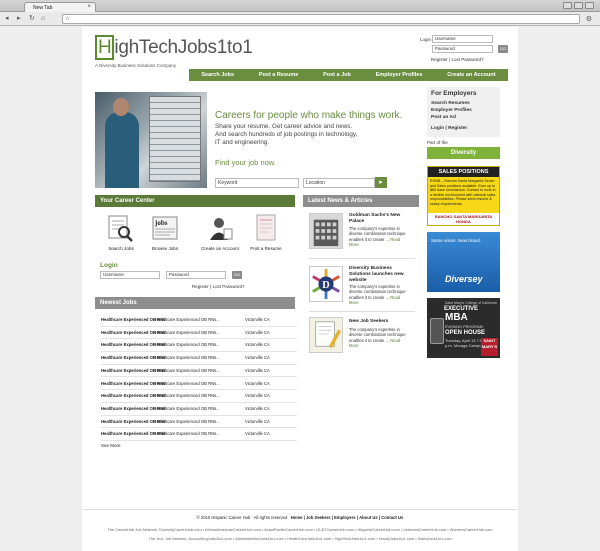 The width and height of the screenshot is (600, 551). I want to click on news-image-diversity-logo: D, so click(326, 284).